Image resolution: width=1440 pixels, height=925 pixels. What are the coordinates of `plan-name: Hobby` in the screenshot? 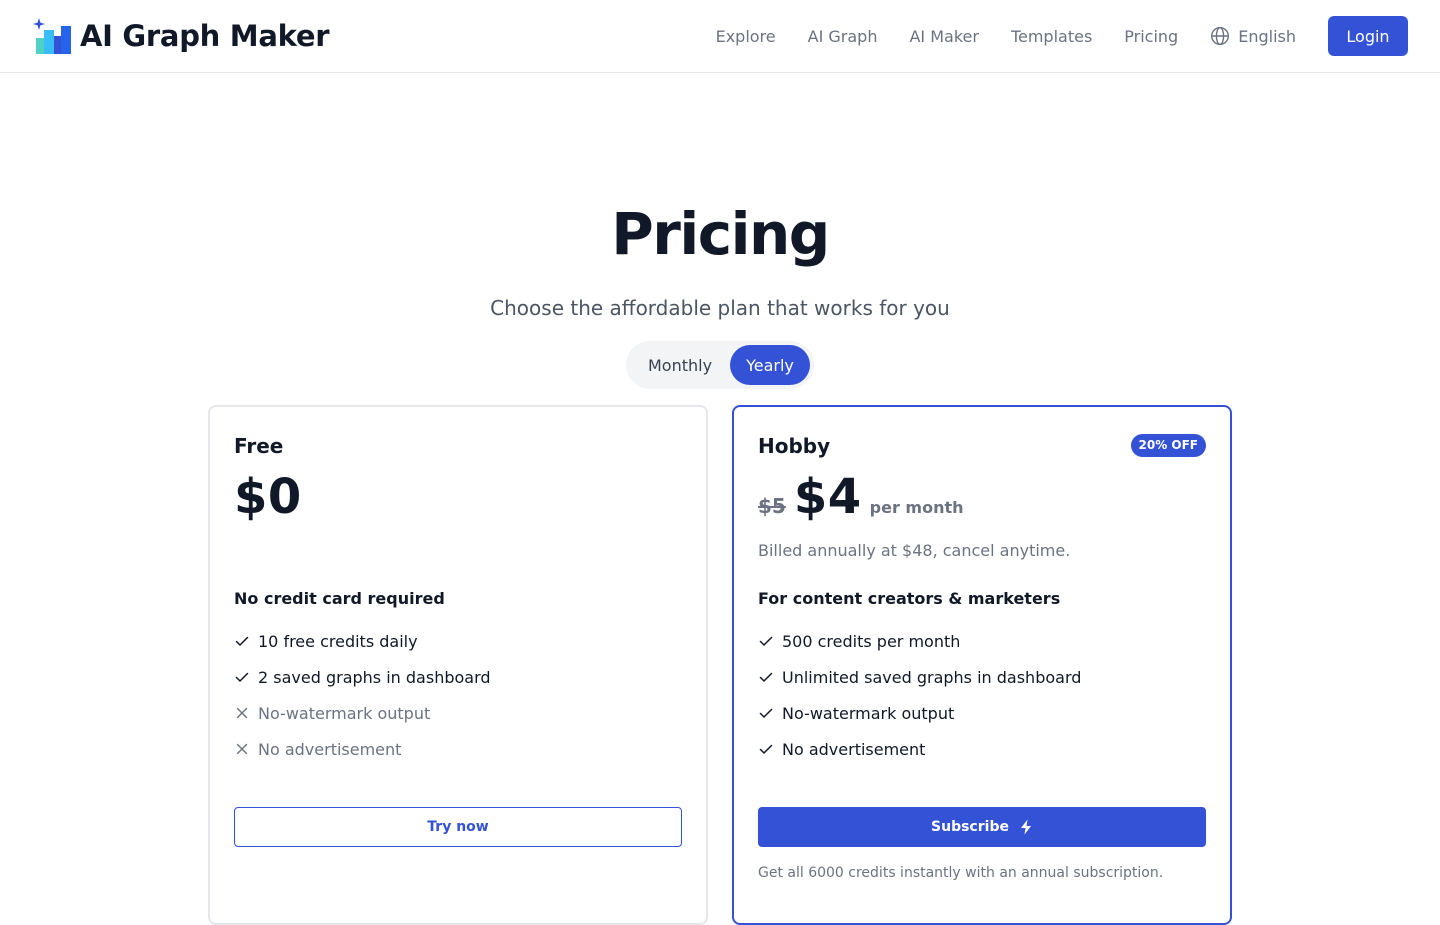 It's located at (794, 446).